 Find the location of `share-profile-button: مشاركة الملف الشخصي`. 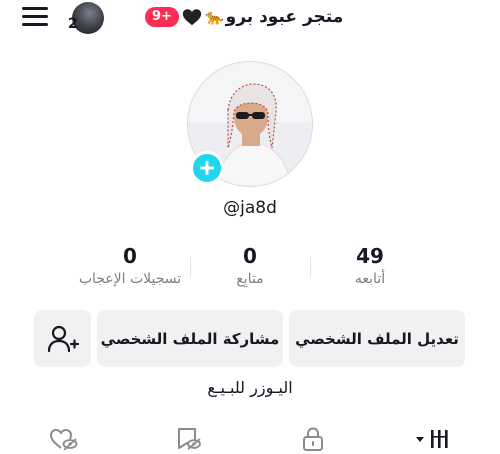

share-profile-button: مشاركة الملف الشخصي is located at coordinates (190, 338).